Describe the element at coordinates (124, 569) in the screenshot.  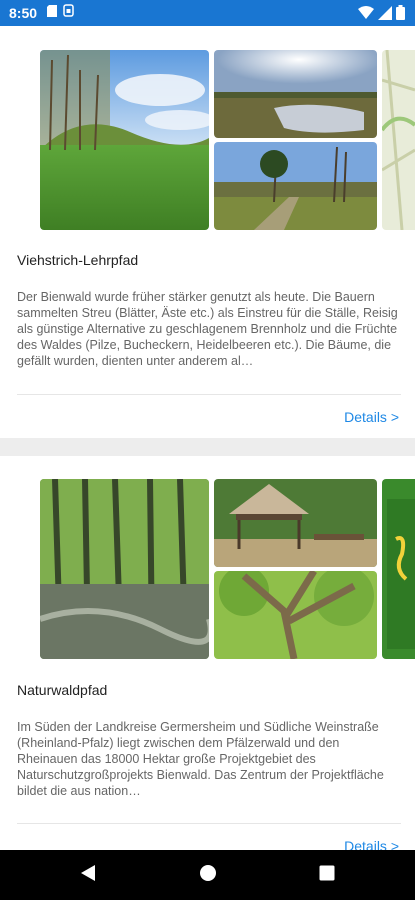
I see `photo-flooded-forest` at that location.